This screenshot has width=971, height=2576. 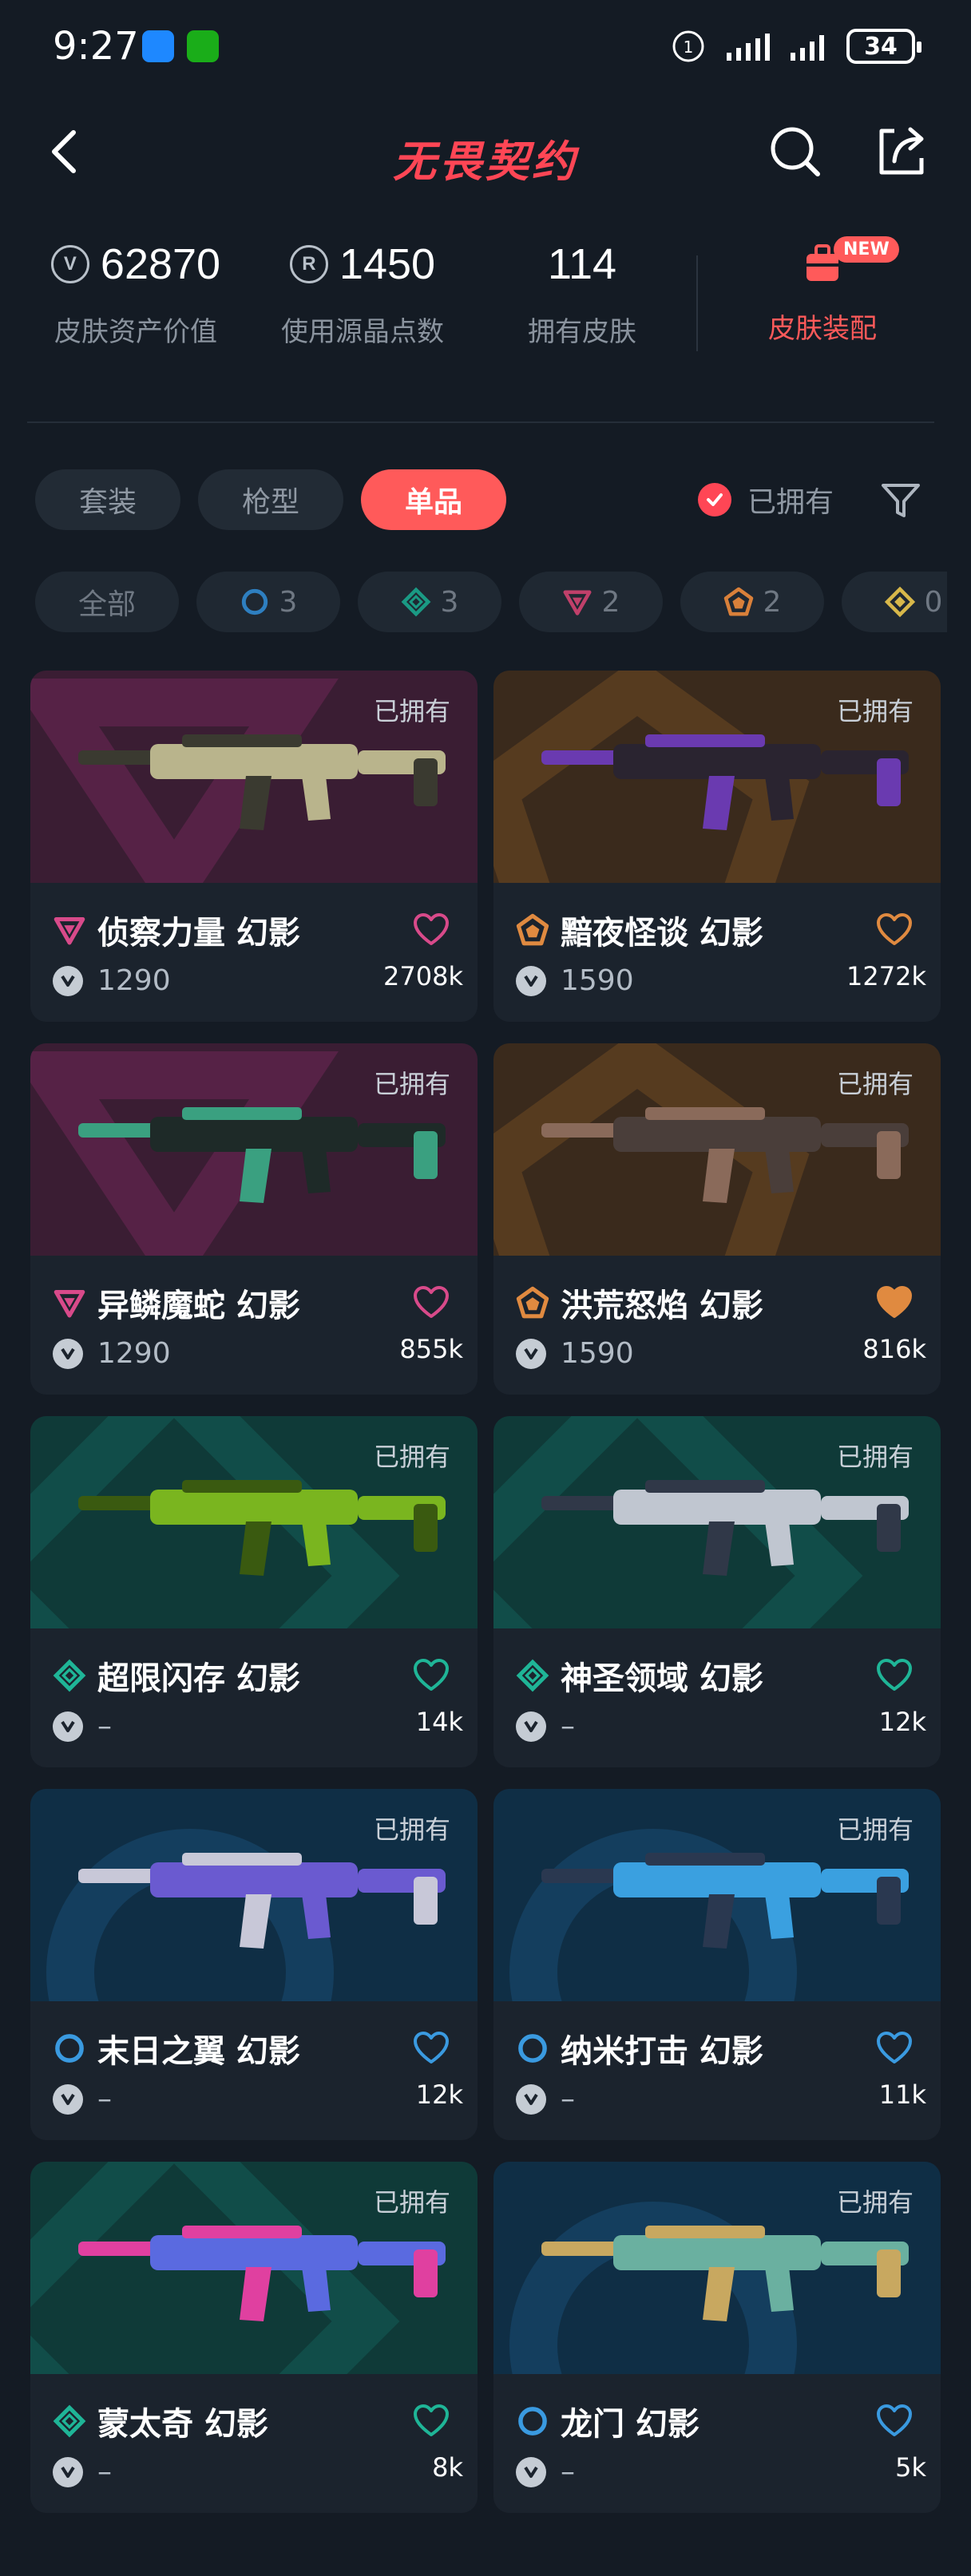 I want to click on skin-name: 神圣领域 幻影, so click(x=662, y=1679).